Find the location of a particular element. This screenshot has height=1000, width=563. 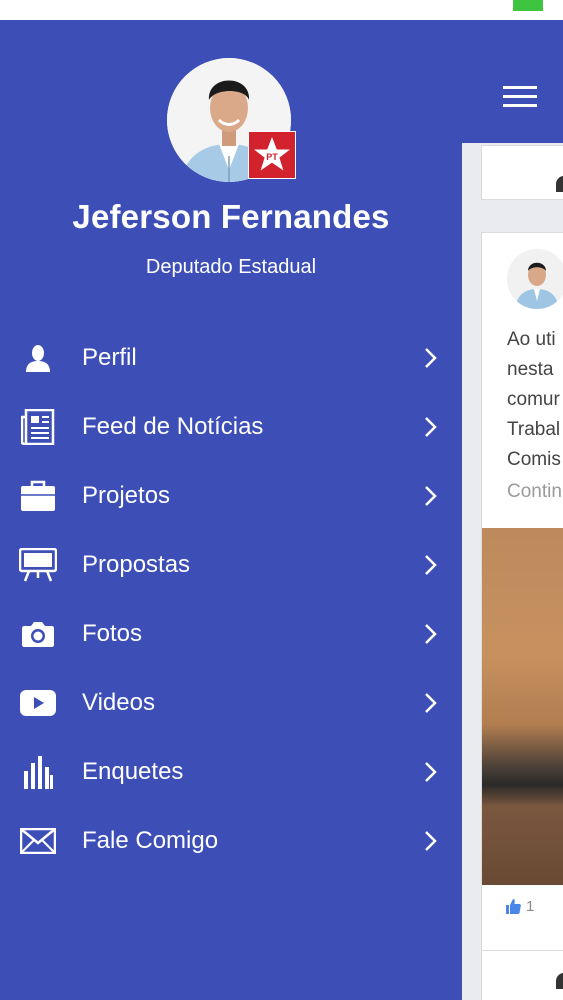

status-bar is located at coordinates (281, 10).